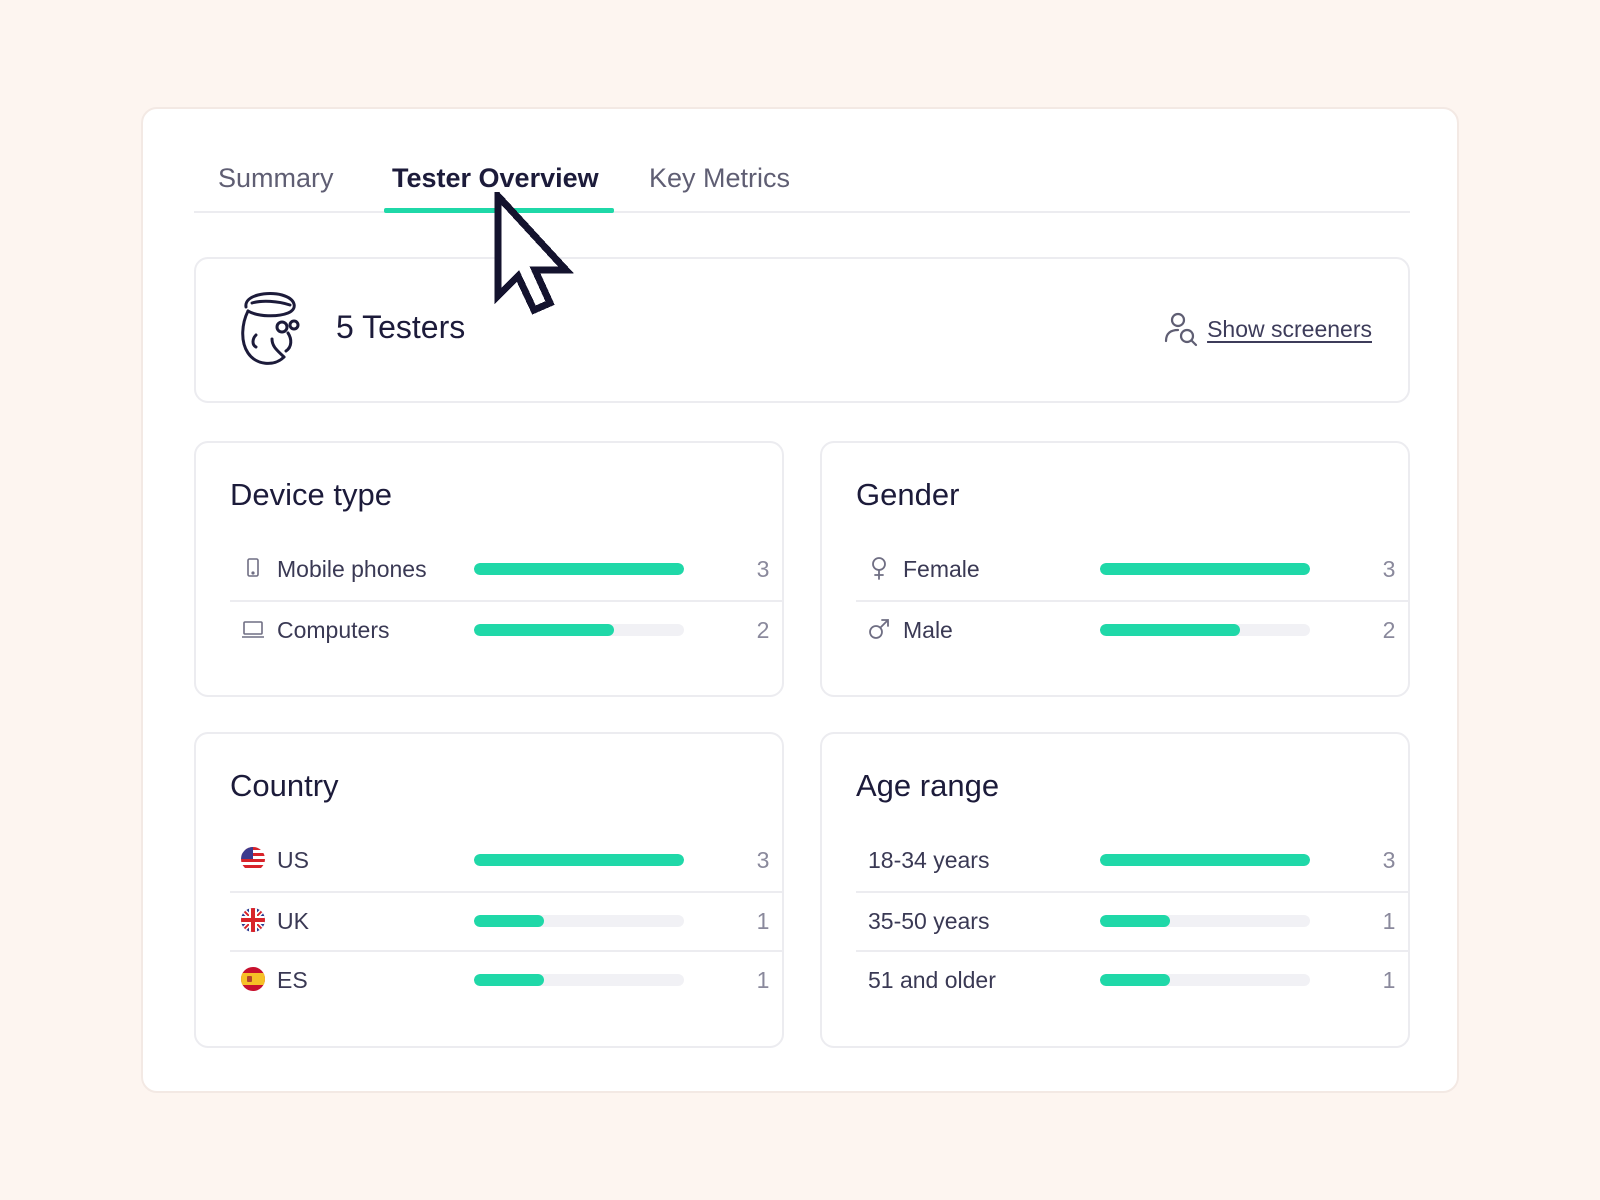 The width and height of the screenshot is (1600, 1200). Describe the element at coordinates (928, 630) in the screenshot. I see `row-label: Male` at that location.